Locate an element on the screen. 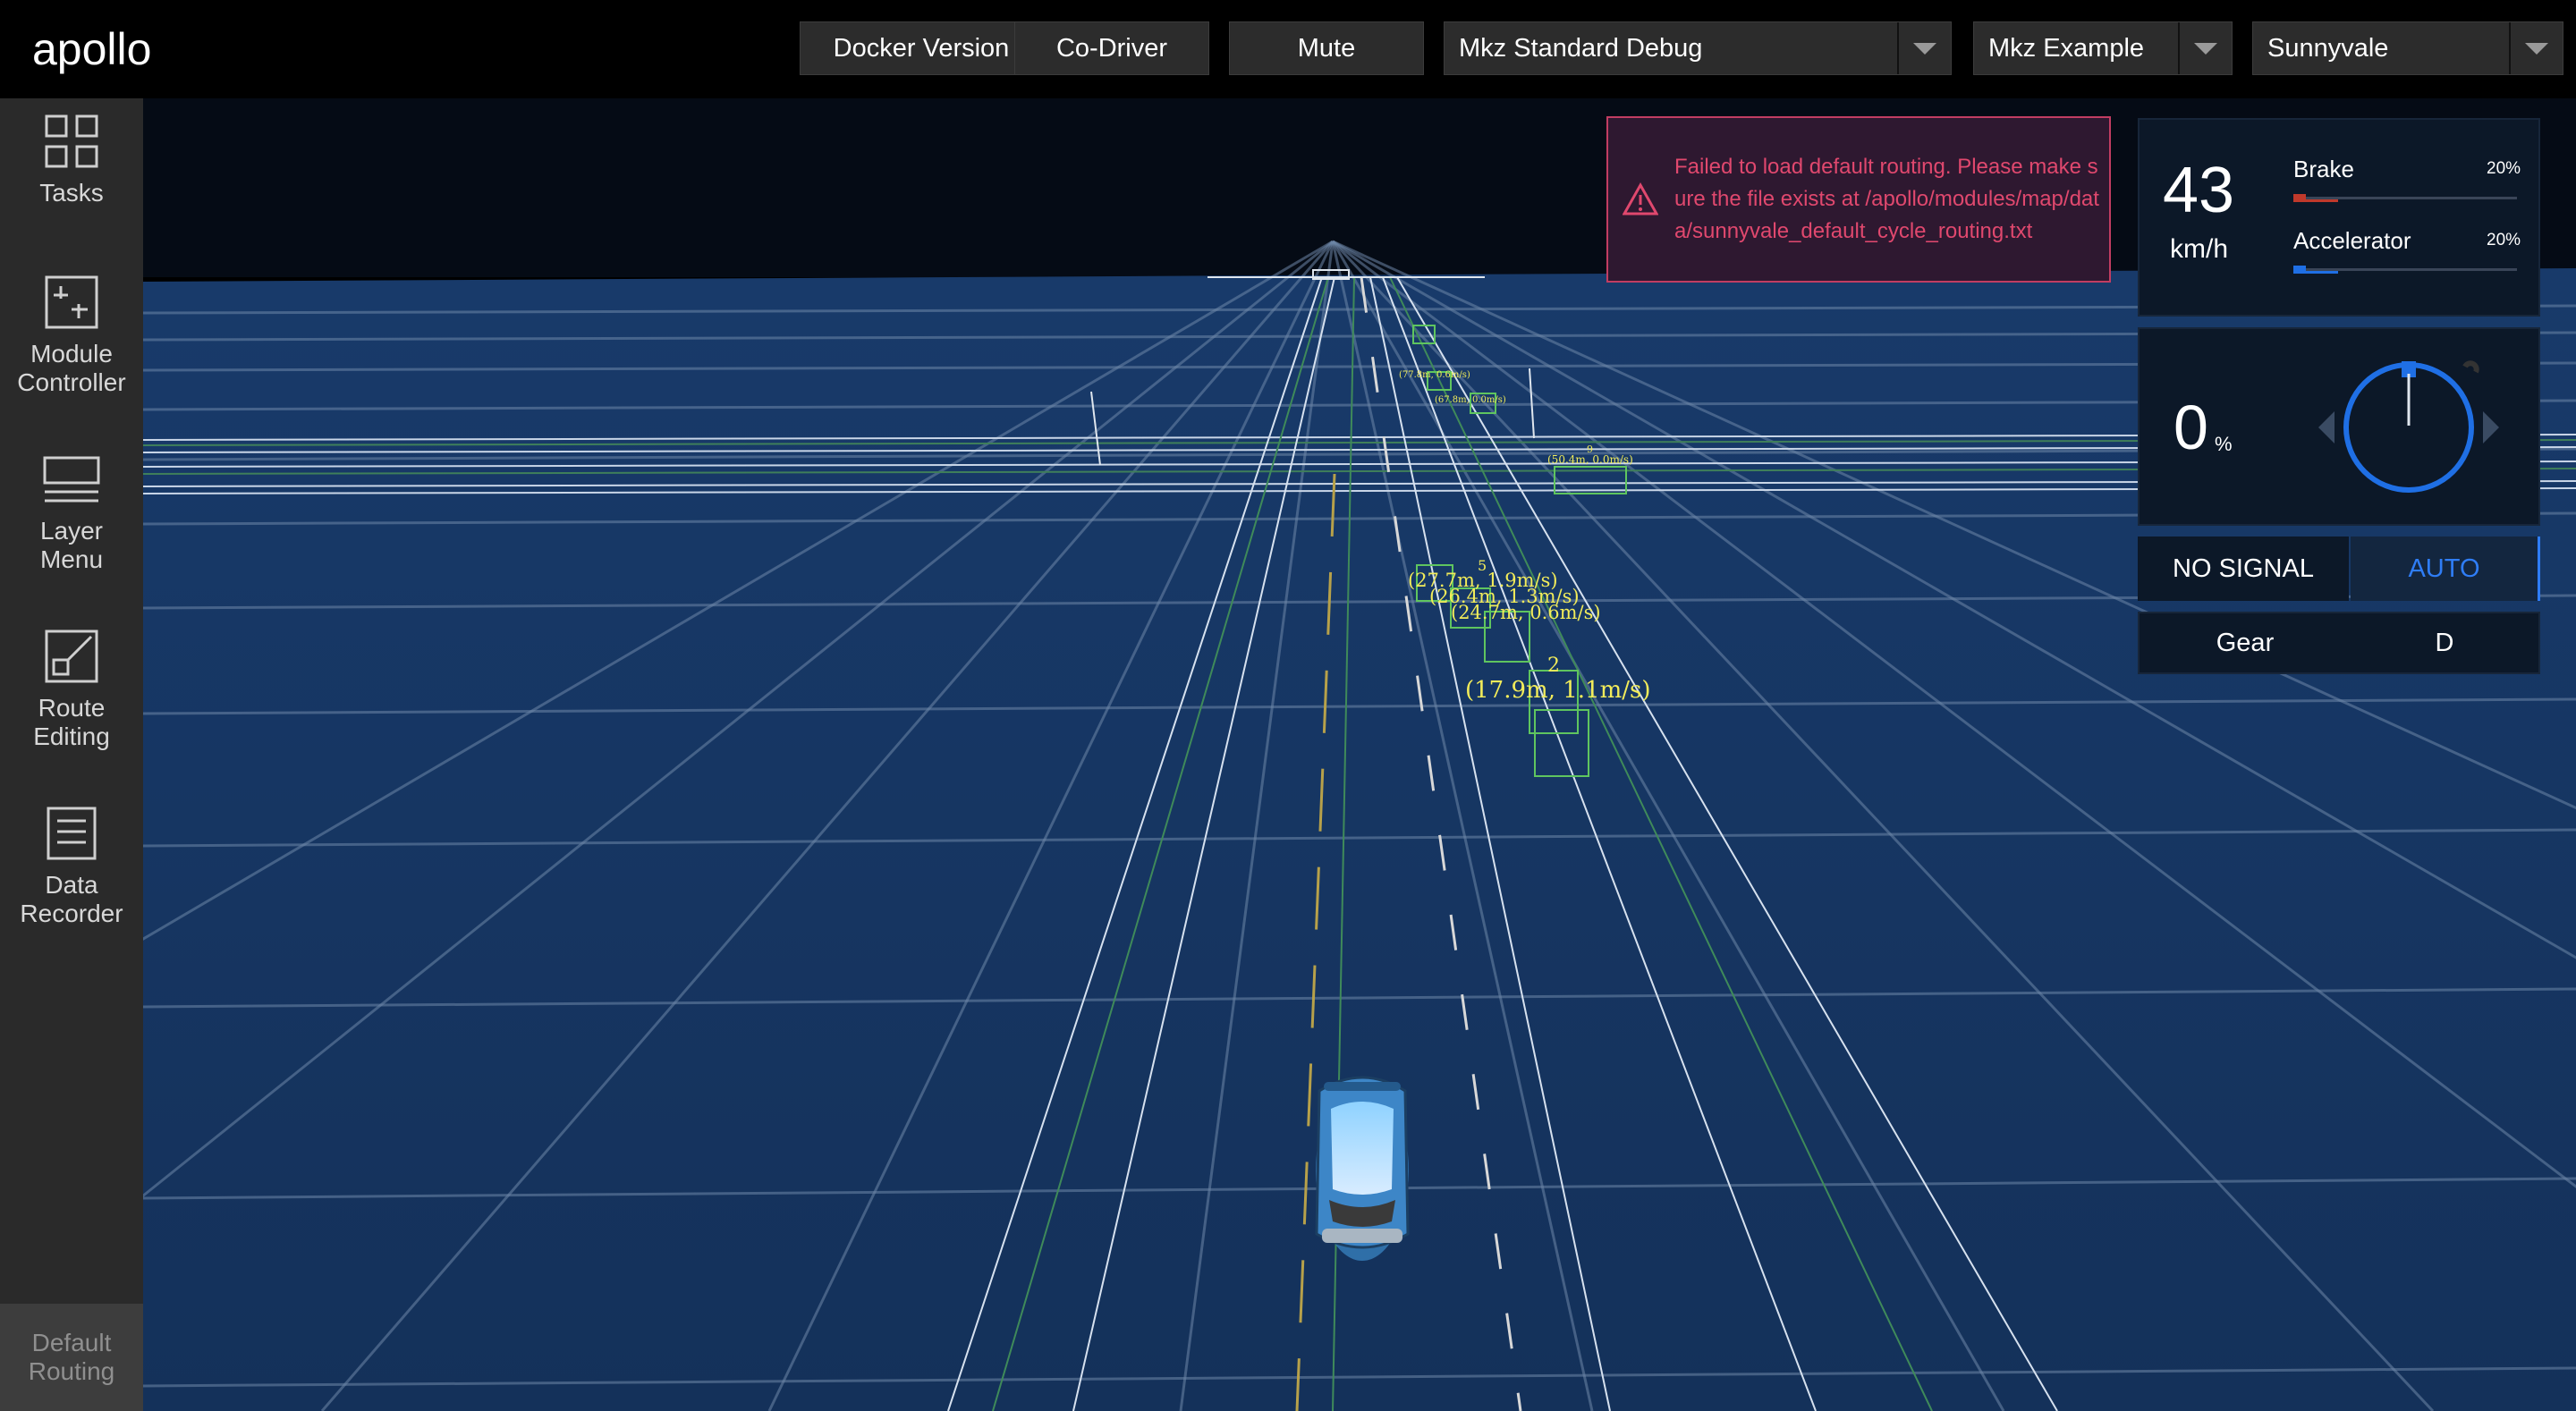 The image size is (2576, 1411). signal-row: NO SIGNAL AUTO is located at coordinates (2339, 569).